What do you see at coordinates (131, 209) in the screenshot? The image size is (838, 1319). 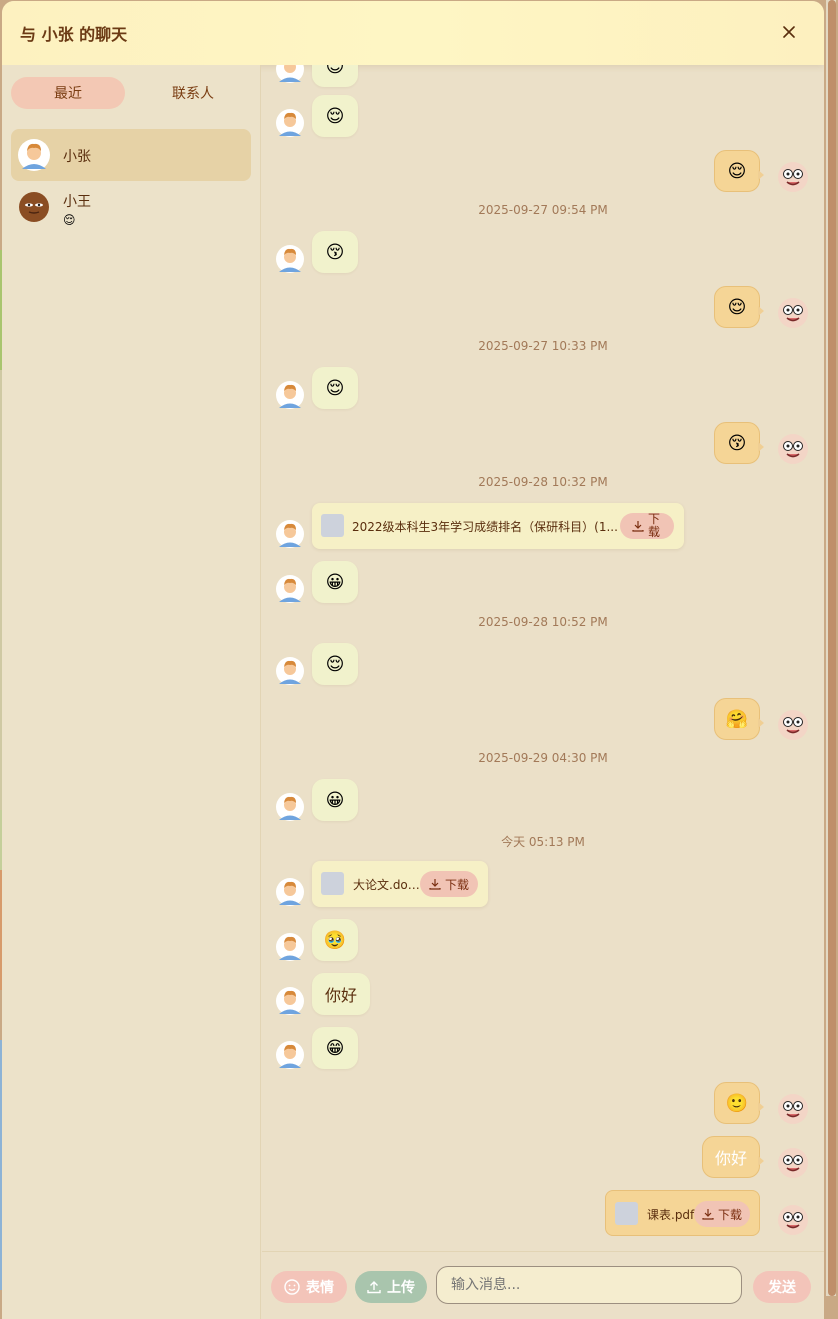 I see `contact-item-xiaowang: 小王 😌` at bounding box center [131, 209].